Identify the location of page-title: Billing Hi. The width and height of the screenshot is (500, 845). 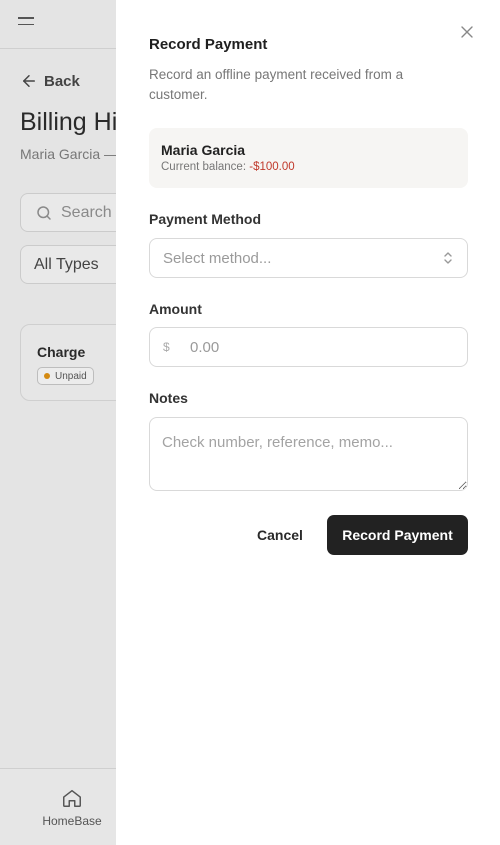
(69, 122).